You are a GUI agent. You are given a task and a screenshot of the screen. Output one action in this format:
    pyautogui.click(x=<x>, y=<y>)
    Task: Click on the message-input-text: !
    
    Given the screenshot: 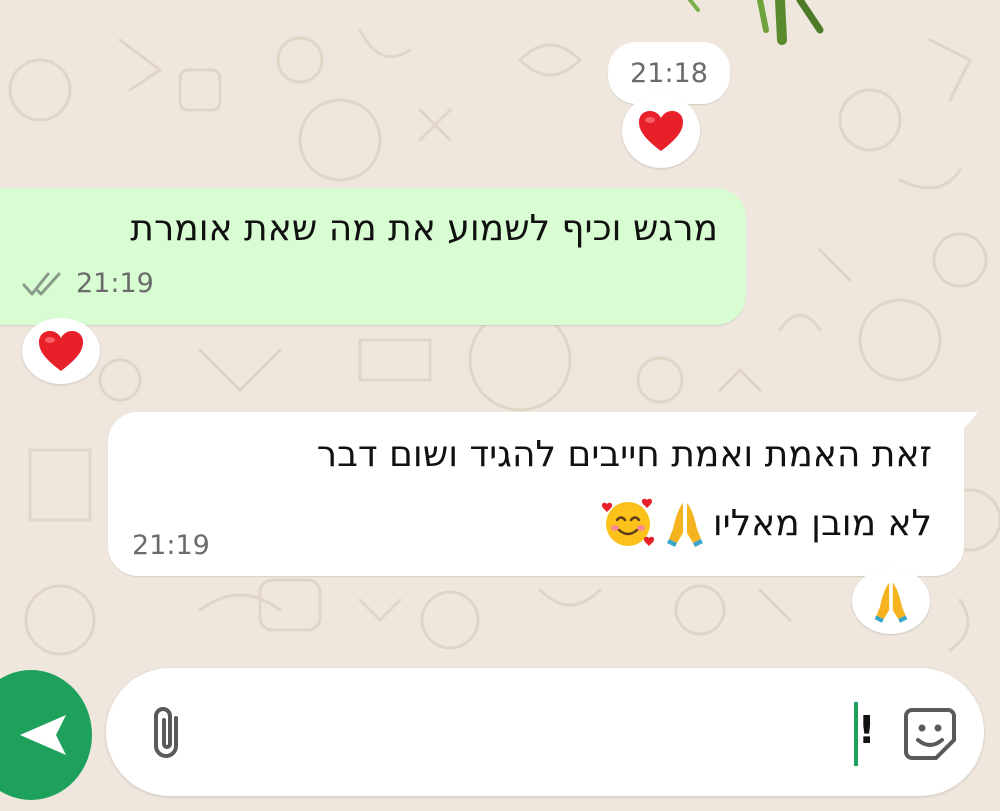 What is the action you would take?
    pyautogui.click(x=866, y=730)
    